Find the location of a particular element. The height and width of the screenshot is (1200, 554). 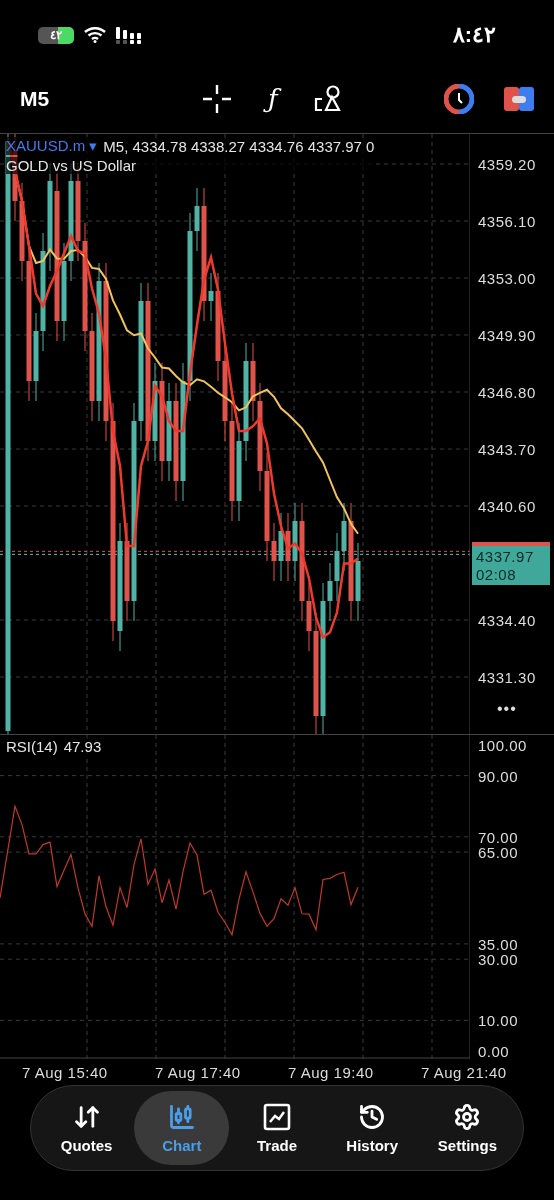

price-axis-label: 4359.20 is located at coordinates (507, 164).